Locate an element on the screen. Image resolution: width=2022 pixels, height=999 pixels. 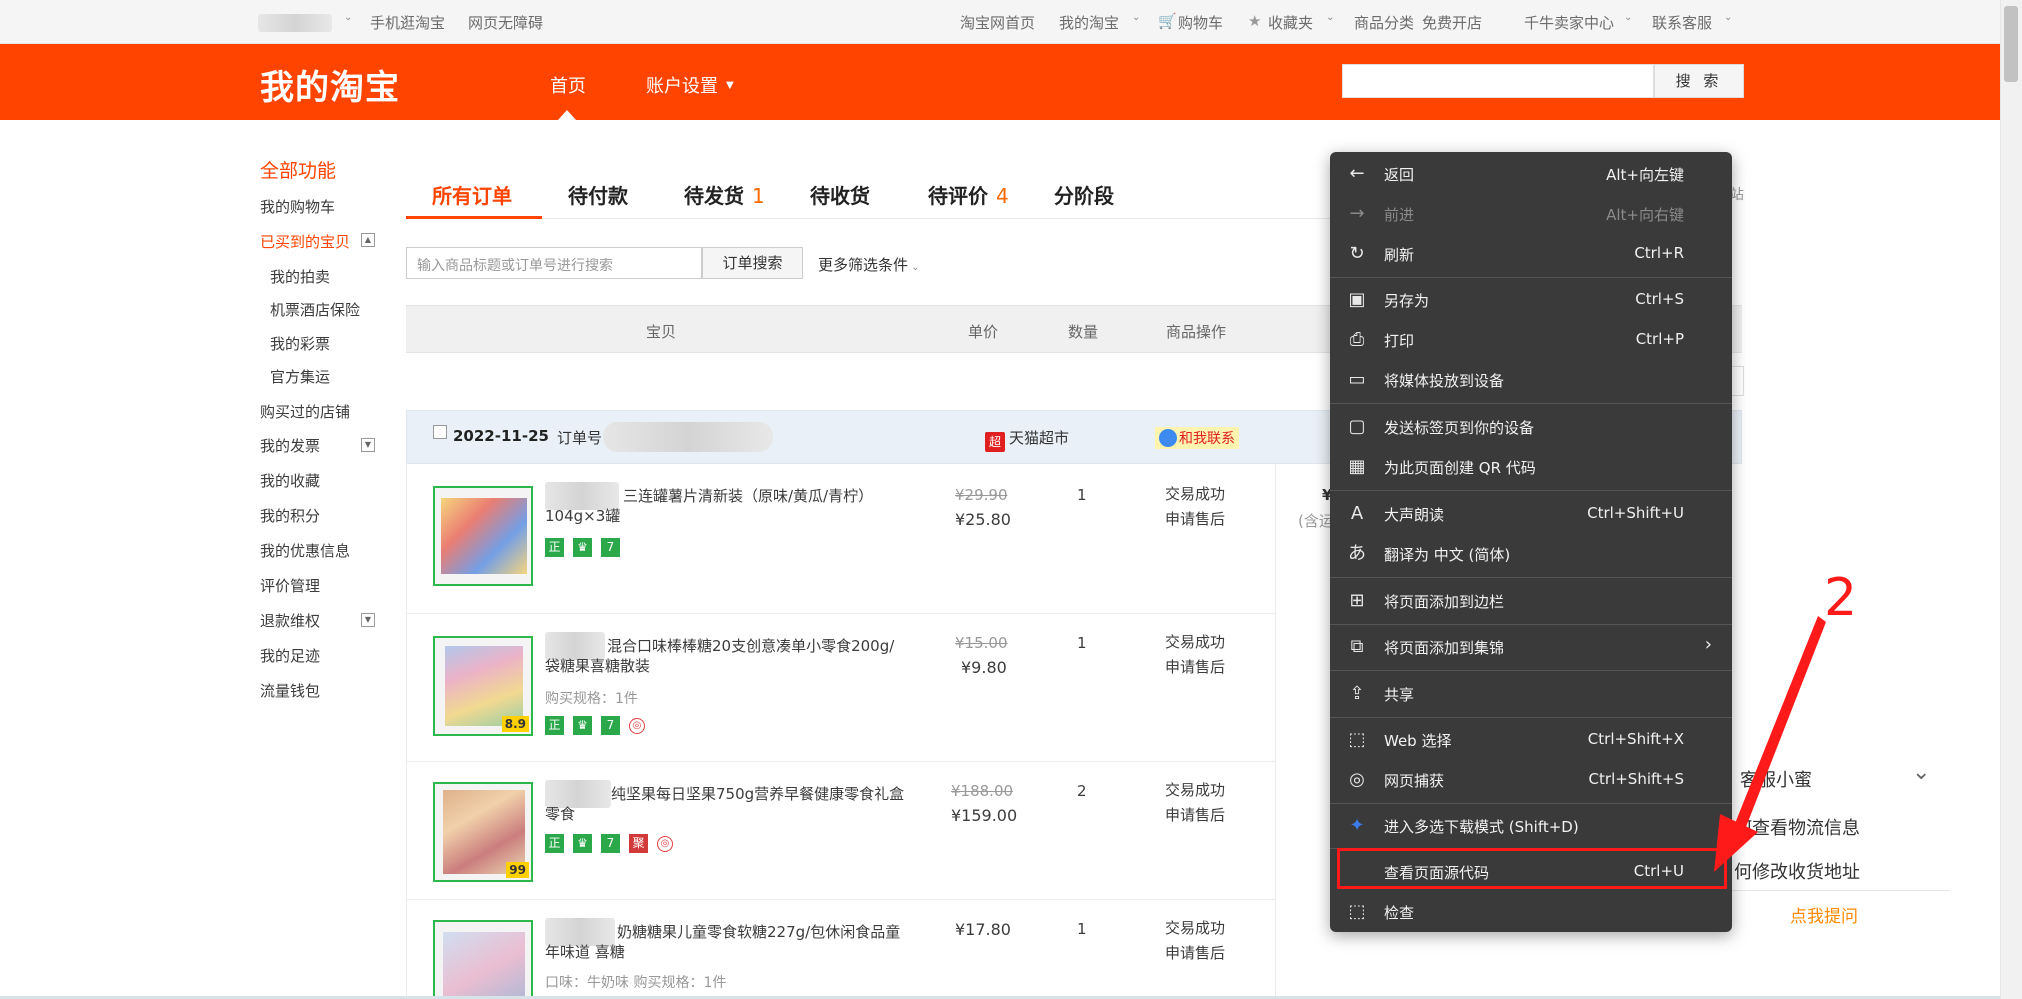
product-title: 混合口味棒棒糖20支创意凑单小零食200g/袋糖果喜糖散装 is located at coordinates (725, 656).